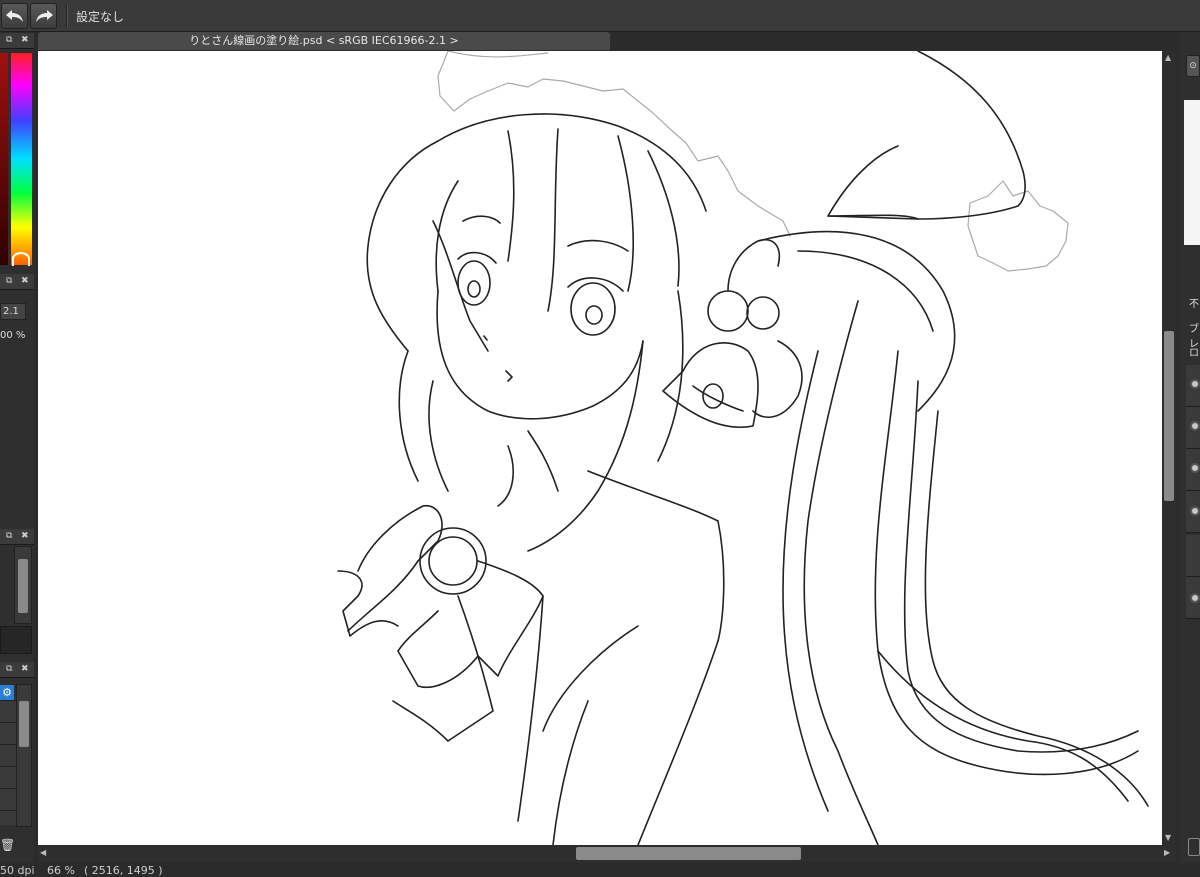  I want to click on brush-preset-label: 設定なし, so click(100, 16).